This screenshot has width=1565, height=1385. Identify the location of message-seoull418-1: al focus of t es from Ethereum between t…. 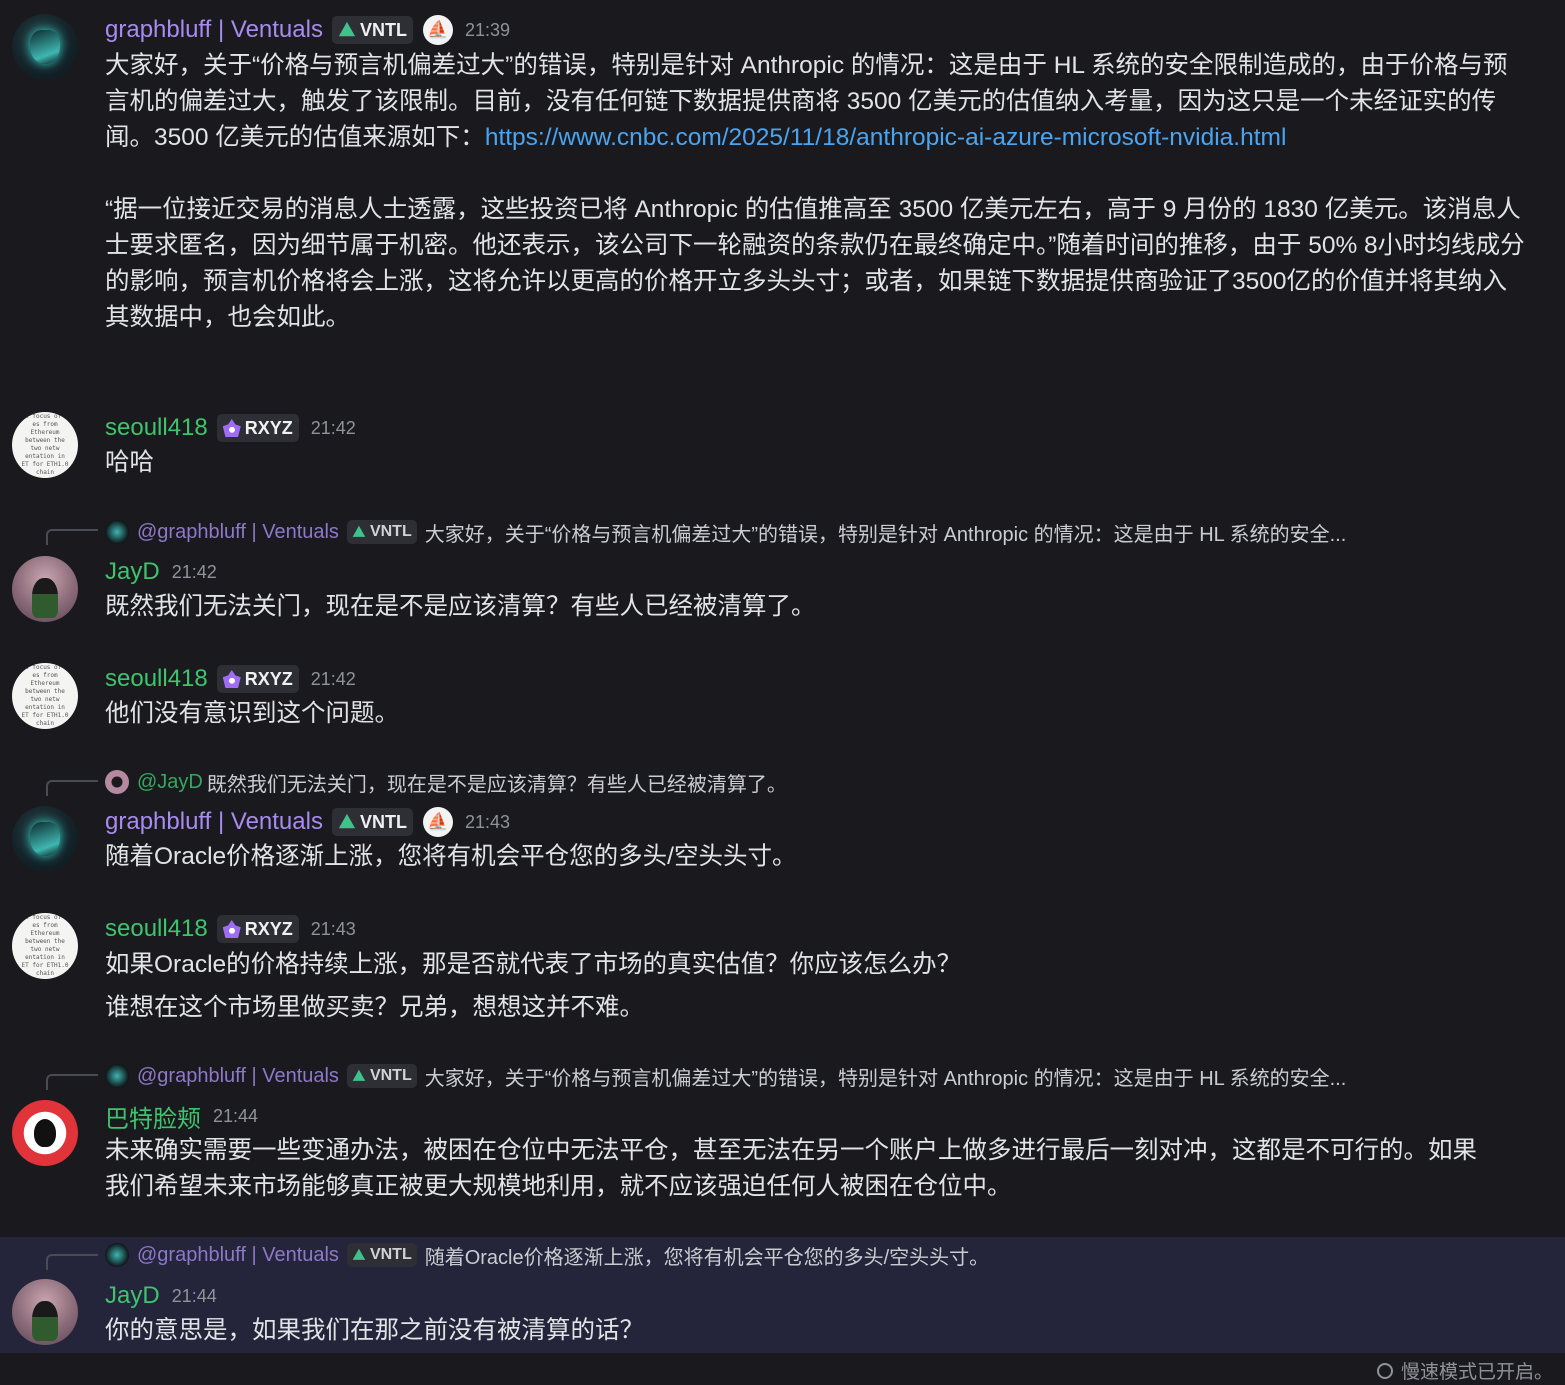
(782, 450).